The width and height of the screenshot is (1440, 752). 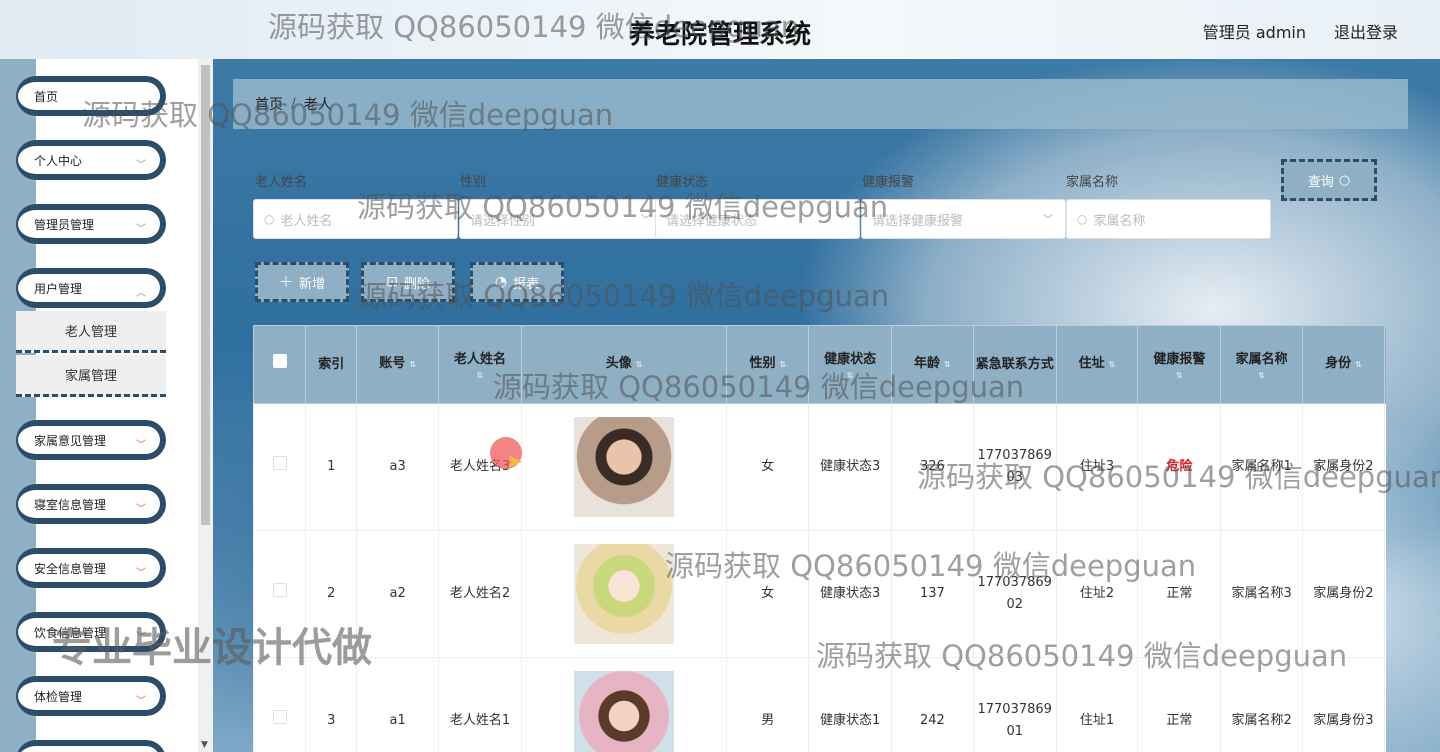 What do you see at coordinates (302, 282) in the screenshot?
I see `add-button: ＋新增` at bounding box center [302, 282].